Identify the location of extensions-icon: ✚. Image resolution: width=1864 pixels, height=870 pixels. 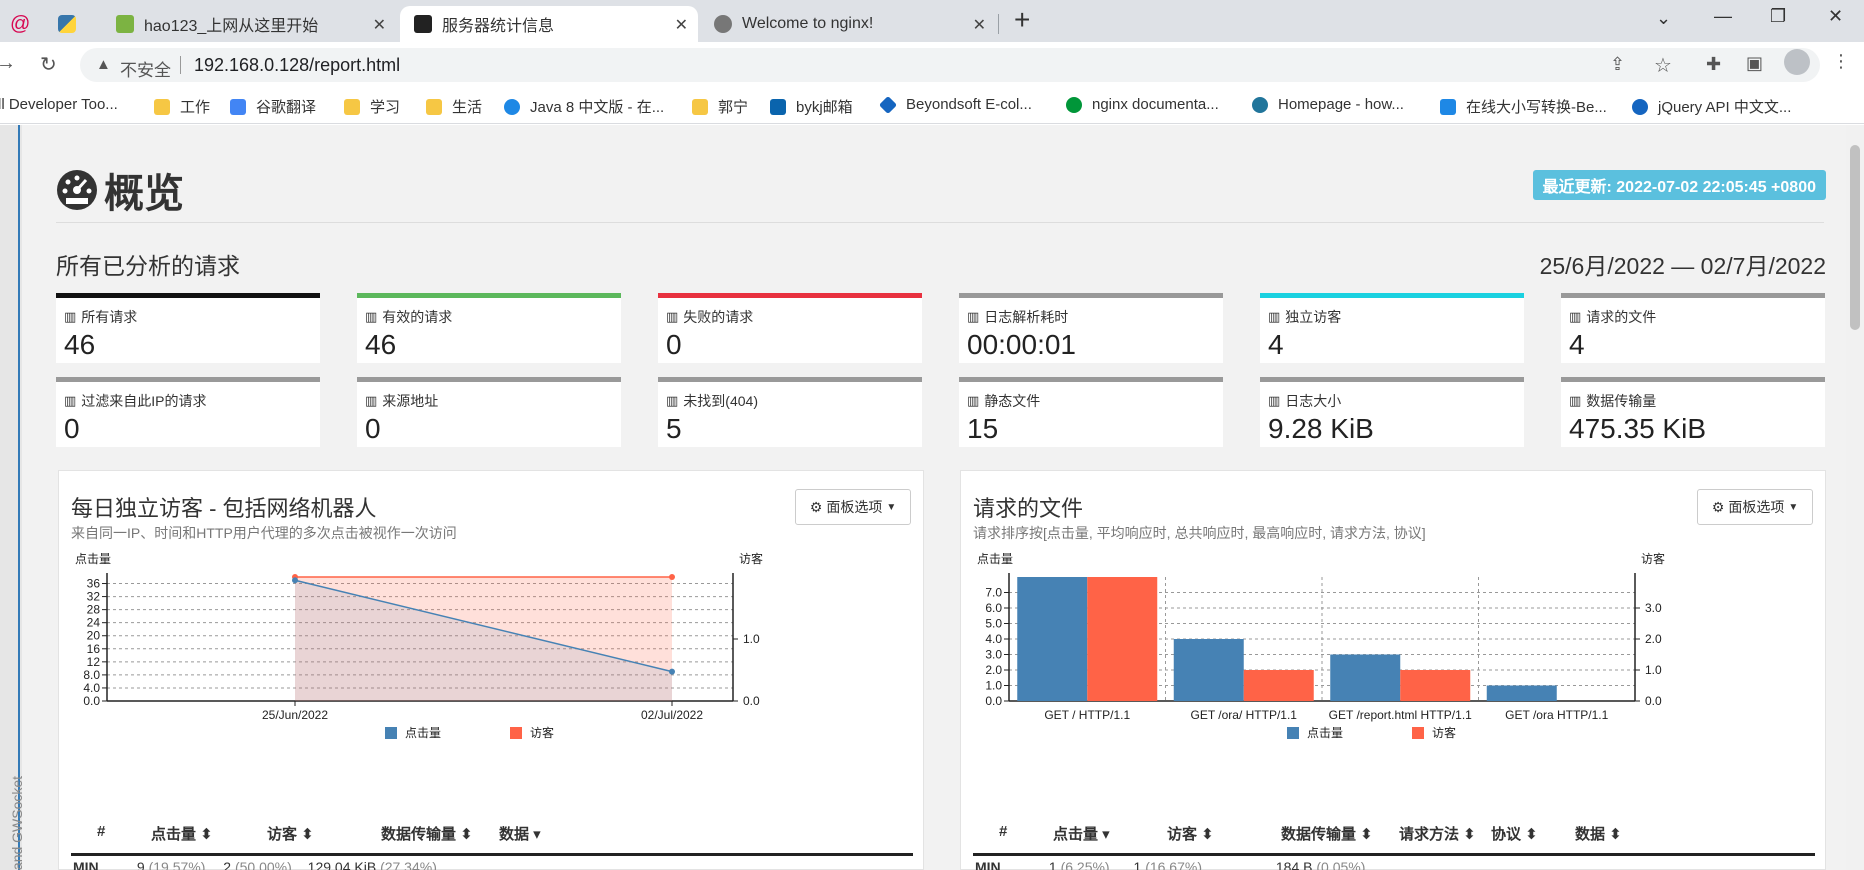
(1713, 64).